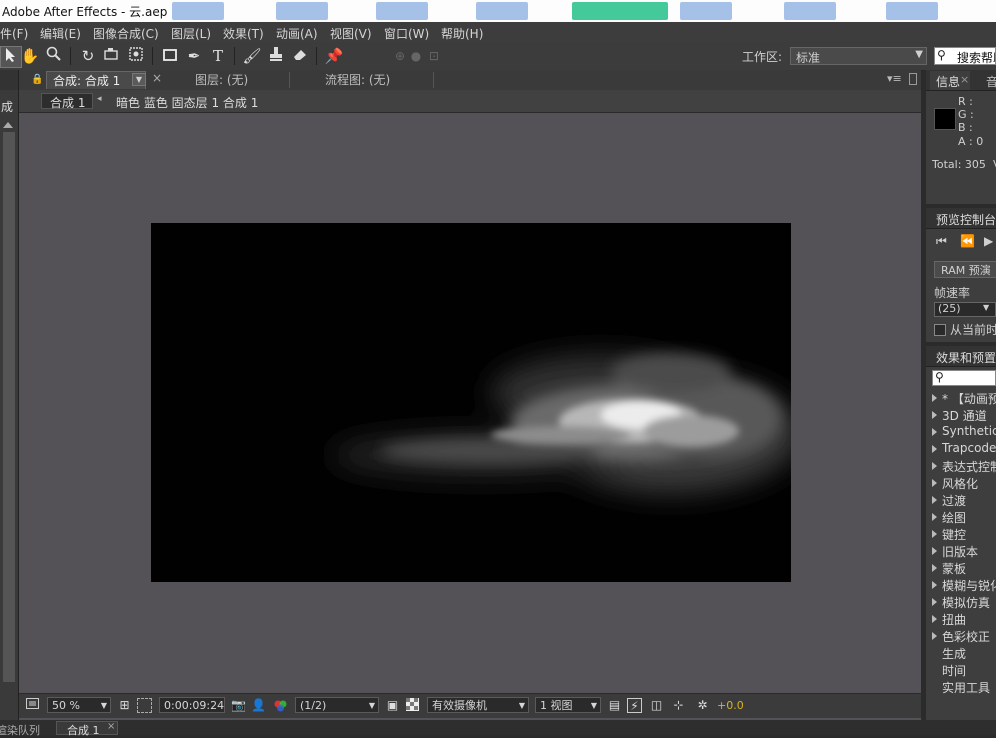 This screenshot has height=738, width=996. Describe the element at coordinates (634, 705) in the screenshot. I see `fast-preview-icon: ⚡` at that location.